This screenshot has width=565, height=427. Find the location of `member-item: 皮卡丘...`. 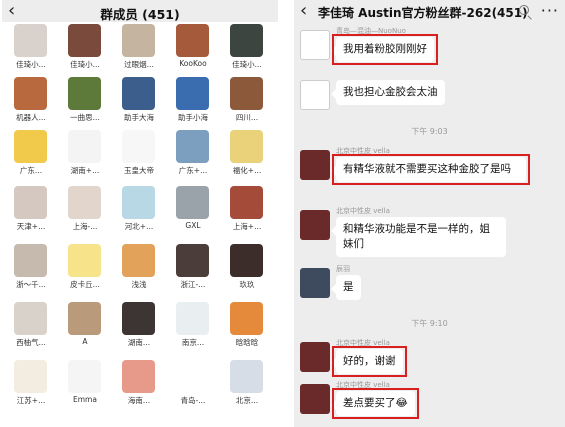

member-item: 皮卡丘... is located at coordinates (85, 270).